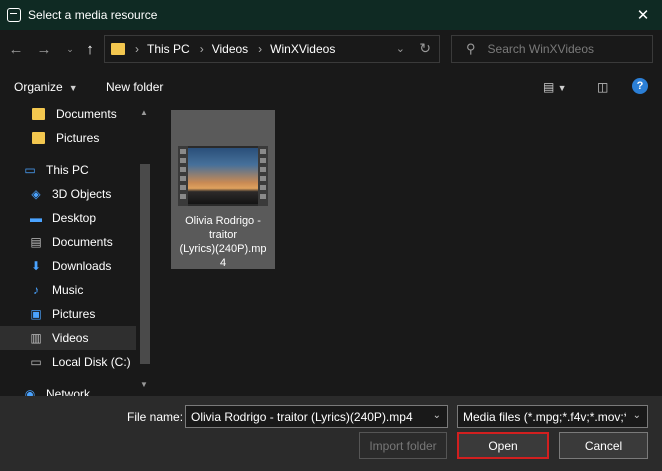 The height and width of the screenshot is (471, 662). I want to click on address-dropdown-icon: ⌄, so click(400, 48).